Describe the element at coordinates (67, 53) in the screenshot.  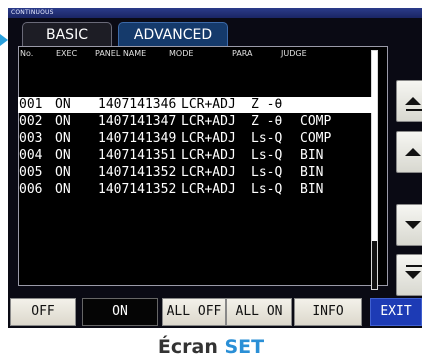
I see `header-exec: EXEC` at that location.